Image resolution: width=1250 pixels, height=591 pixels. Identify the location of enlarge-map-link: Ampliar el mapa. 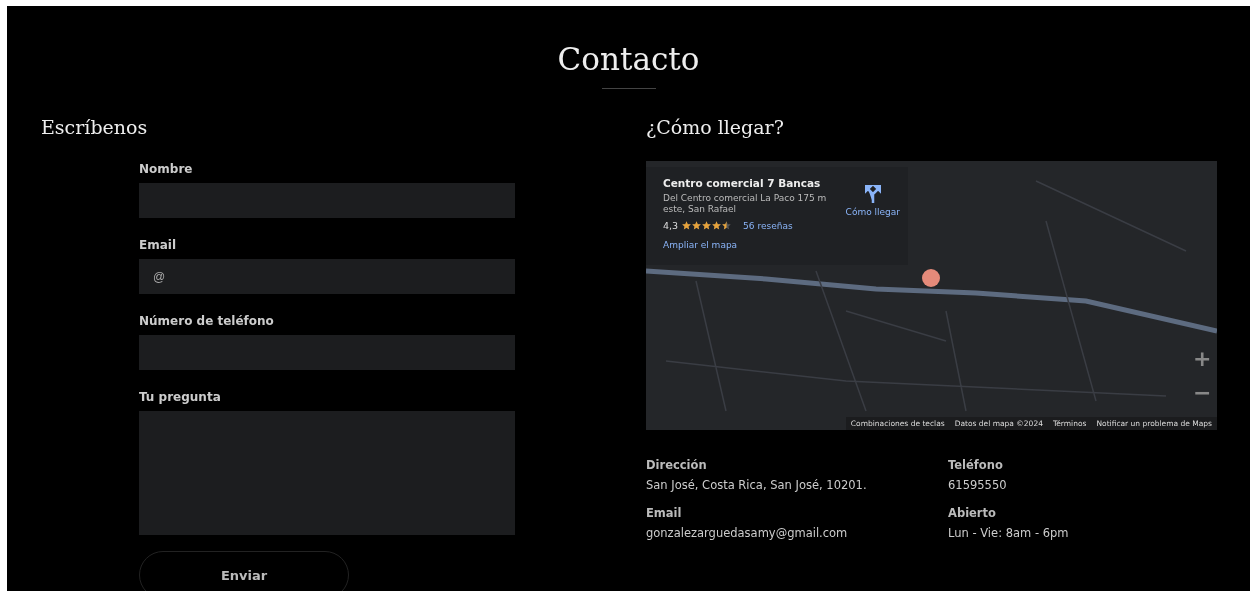
(750, 245).